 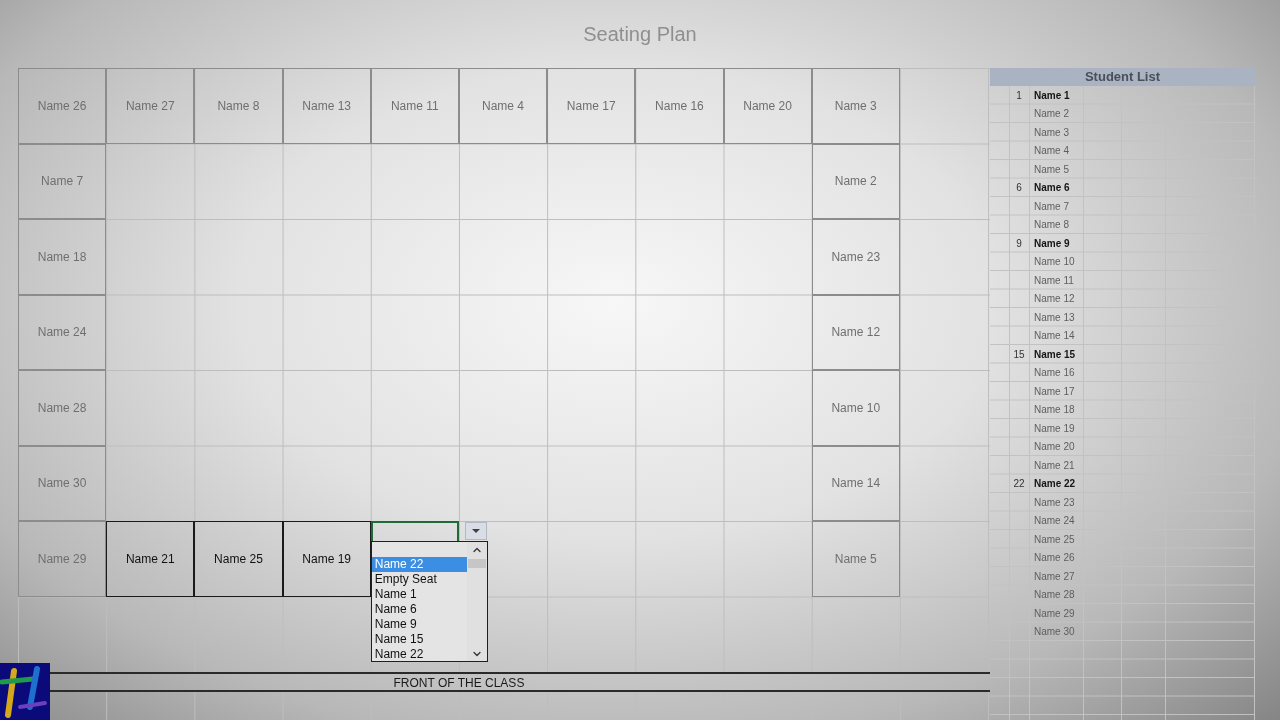 What do you see at coordinates (1054, 613) in the screenshot?
I see `student-name: Name 29` at bounding box center [1054, 613].